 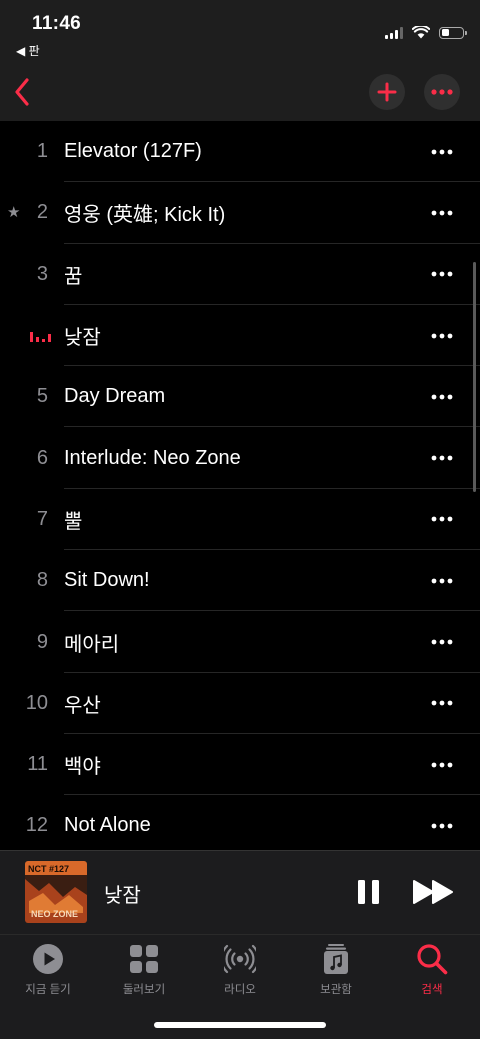 What do you see at coordinates (73, 521) in the screenshot?
I see `track-title: 뿔` at bounding box center [73, 521].